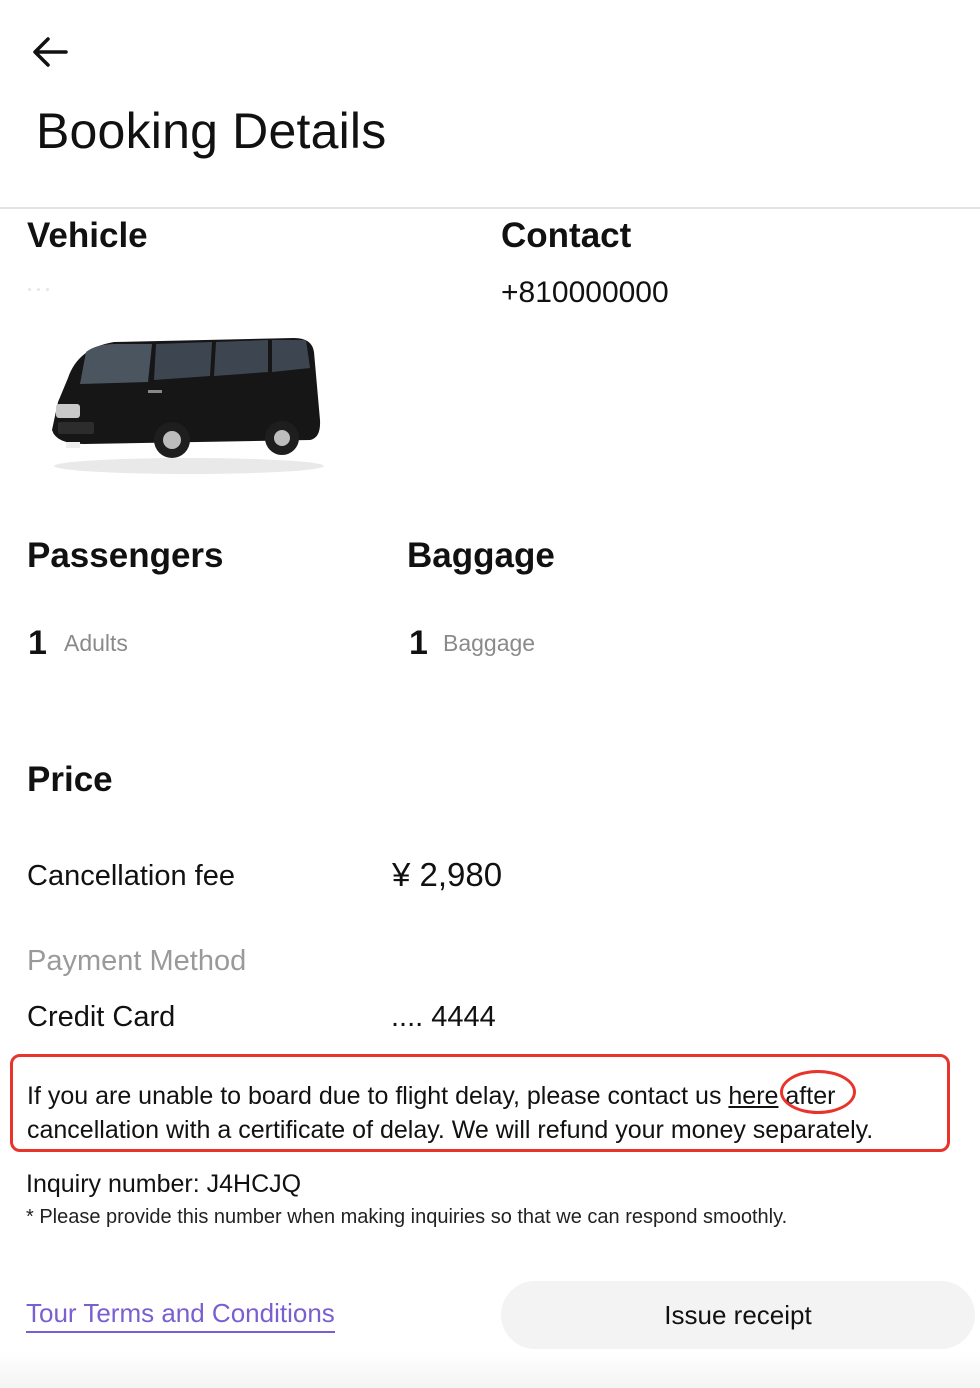 This screenshot has height=1388, width=980. What do you see at coordinates (489, 643) in the screenshot?
I see `baggage-unit: Baggage` at bounding box center [489, 643].